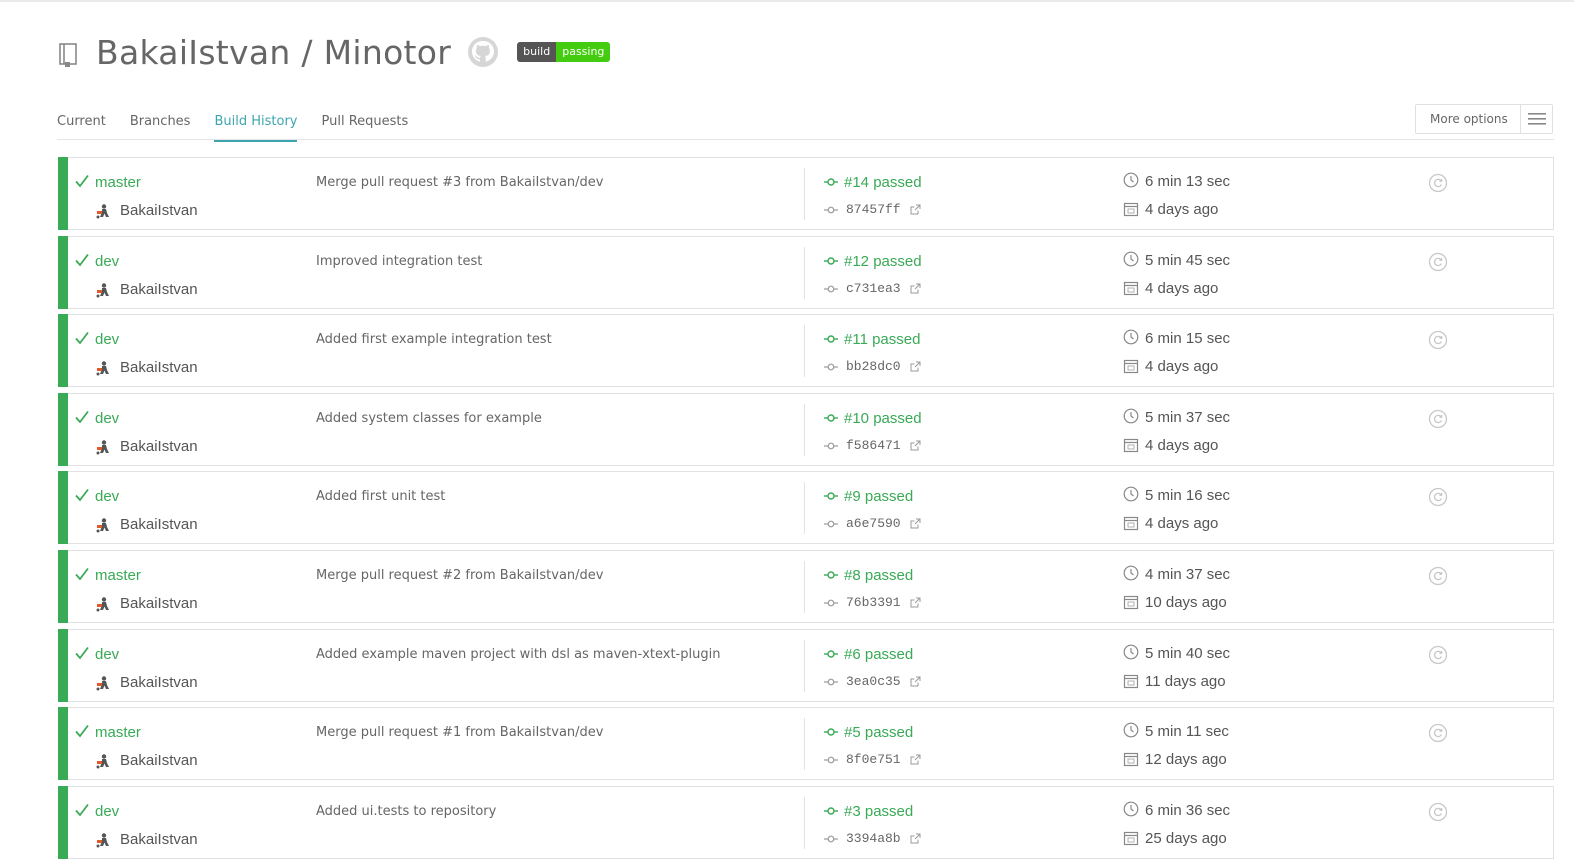 This screenshot has height=864, width=1574. What do you see at coordinates (873, 602) in the screenshot?
I see `commit-sha: 76b3391` at bounding box center [873, 602].